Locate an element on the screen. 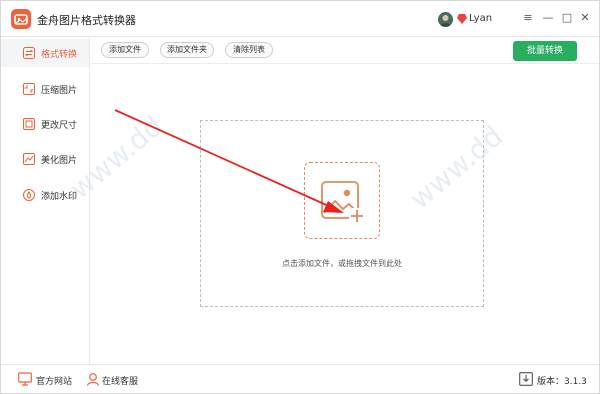 This screenshot has height=394, width=600. title-bar: 金舟图片格式转换器 Lyan ≡ — □ ✕ is located at coordinates (300, 19).